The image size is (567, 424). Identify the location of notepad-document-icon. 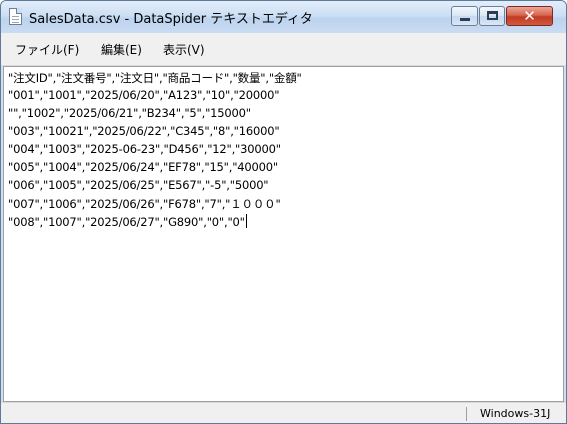
(15, 16).